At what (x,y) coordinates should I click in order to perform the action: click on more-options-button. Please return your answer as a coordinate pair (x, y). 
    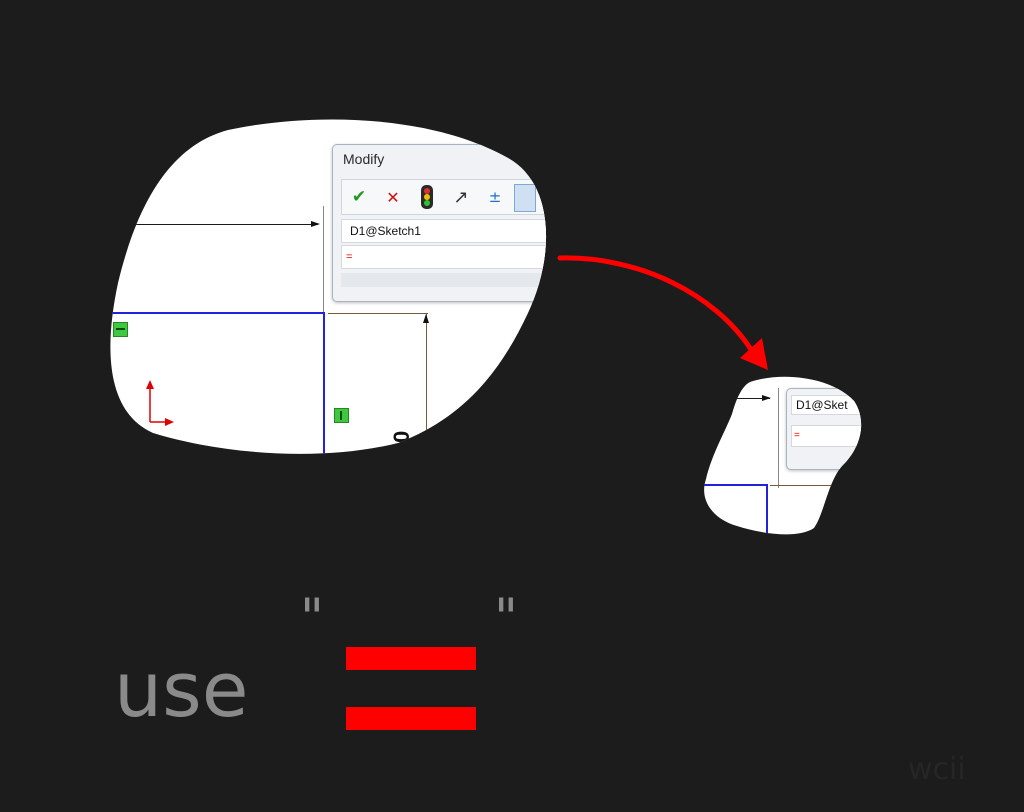
    Looking at the image, I should click on (525, 198).